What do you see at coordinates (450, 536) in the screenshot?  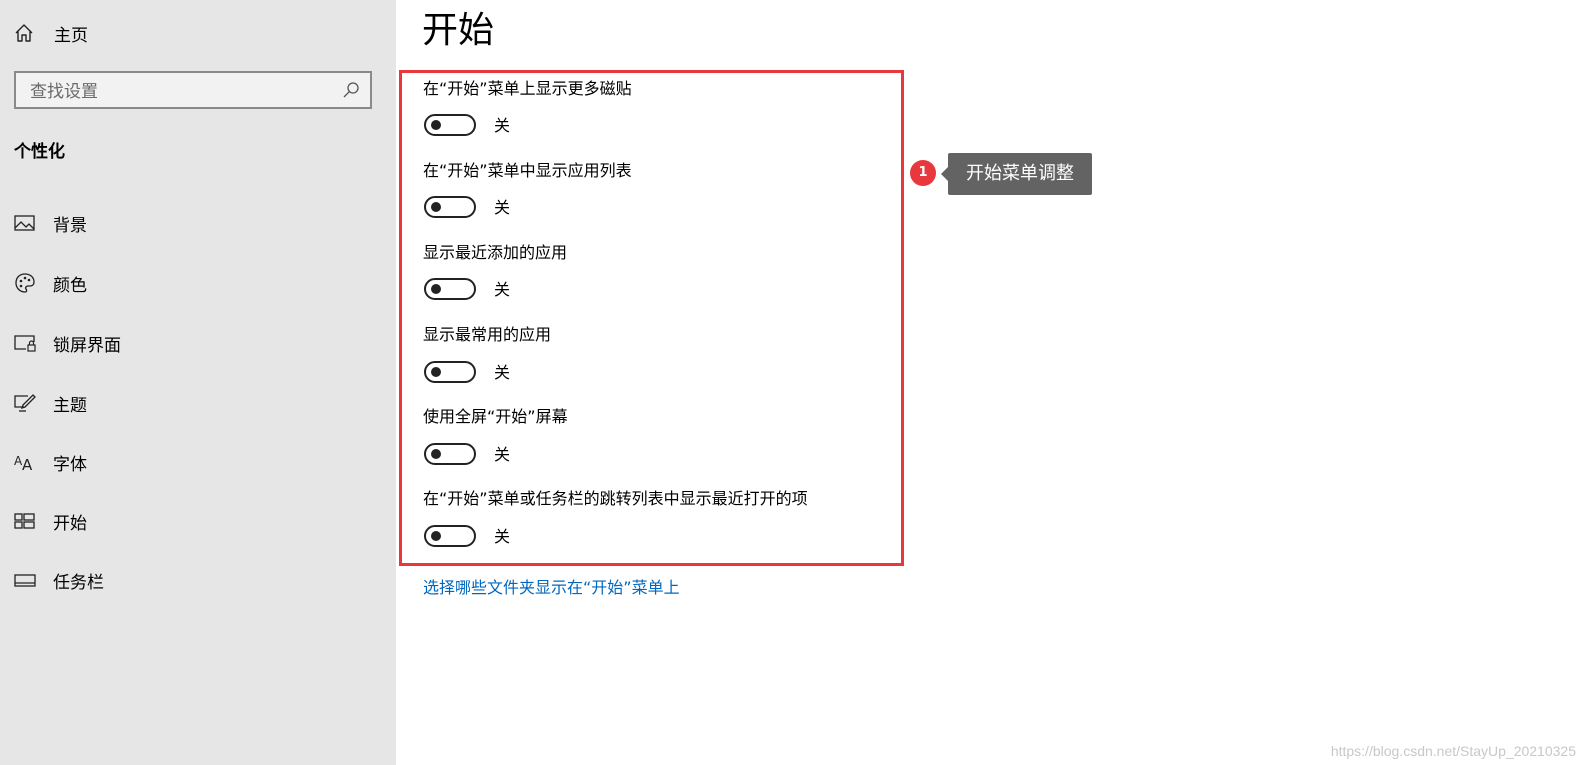 I see `toggle-recent-items` at bounding box center [450, 536].